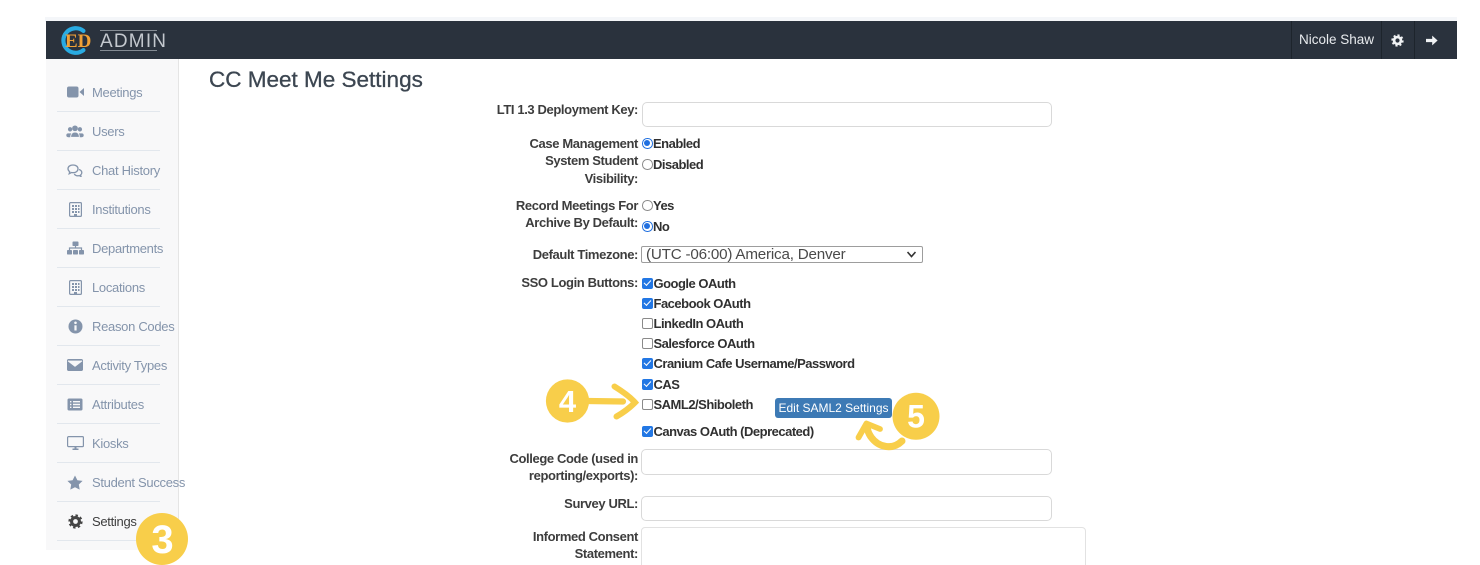  Describe the element at coordinates (568, 401) in the screenshot. I see `svg-text: 4` at that location.